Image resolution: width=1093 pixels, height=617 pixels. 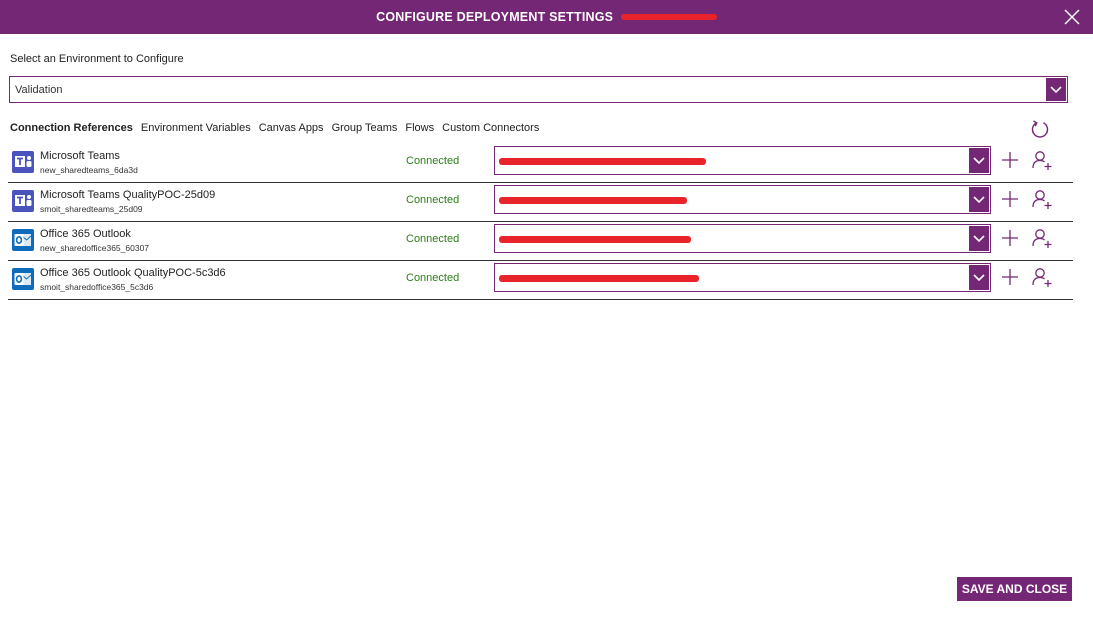 What do you see at coordinates (668, 16) in the screenshot?
I see `redacted-environment-name` at bounding box center [668, 16].